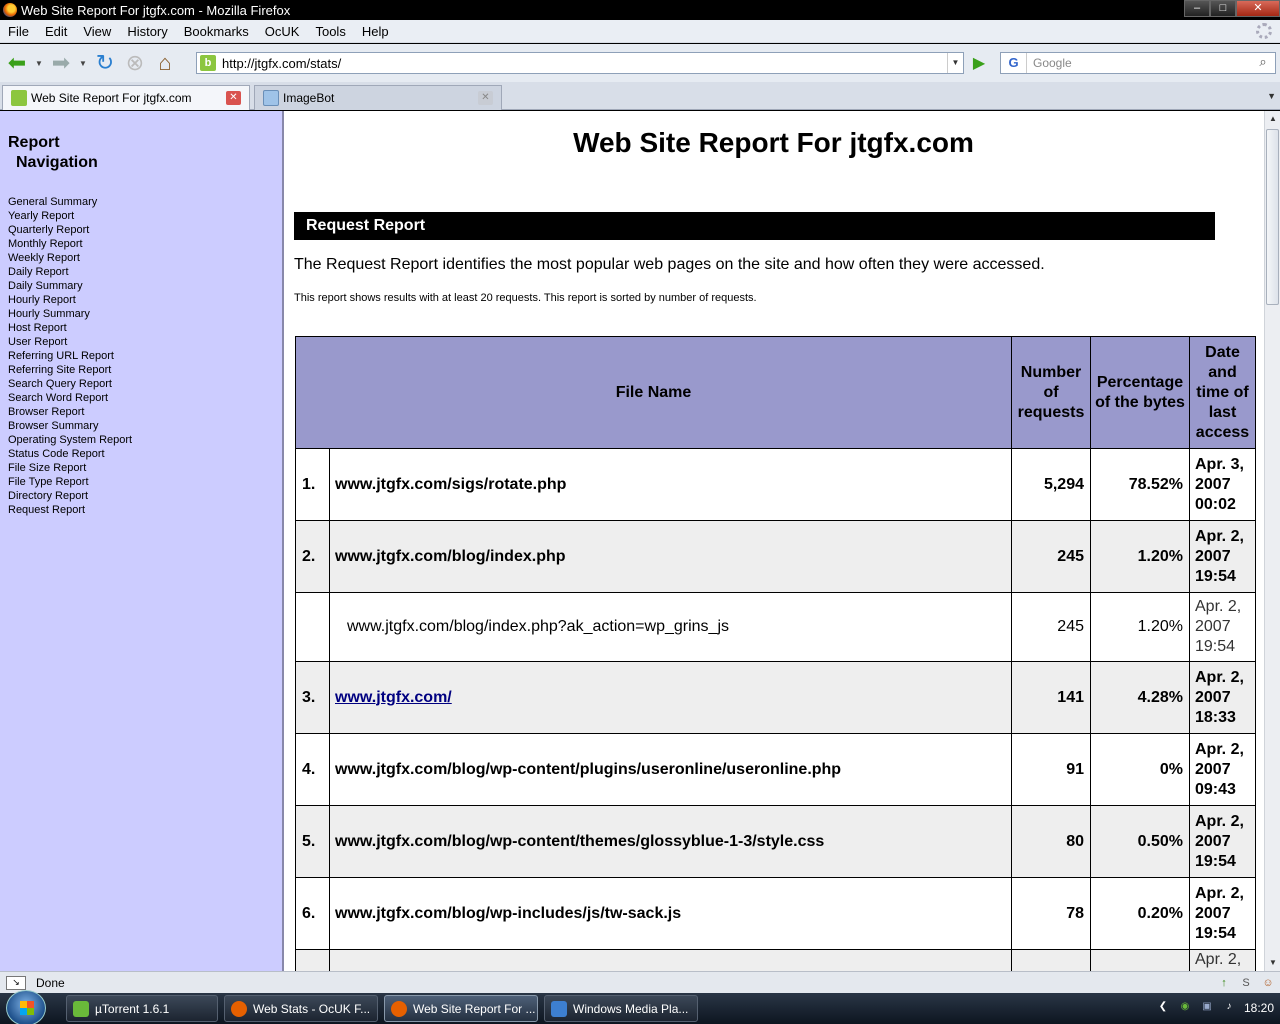 This screenshot has width=1280, height=1024. I want to click on sidebar-link: Hourly Summary, so click(70, 314).